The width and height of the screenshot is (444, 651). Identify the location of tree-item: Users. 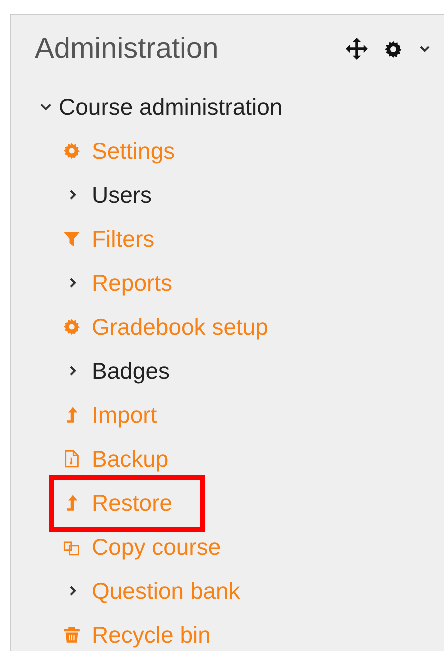
(122, 195).